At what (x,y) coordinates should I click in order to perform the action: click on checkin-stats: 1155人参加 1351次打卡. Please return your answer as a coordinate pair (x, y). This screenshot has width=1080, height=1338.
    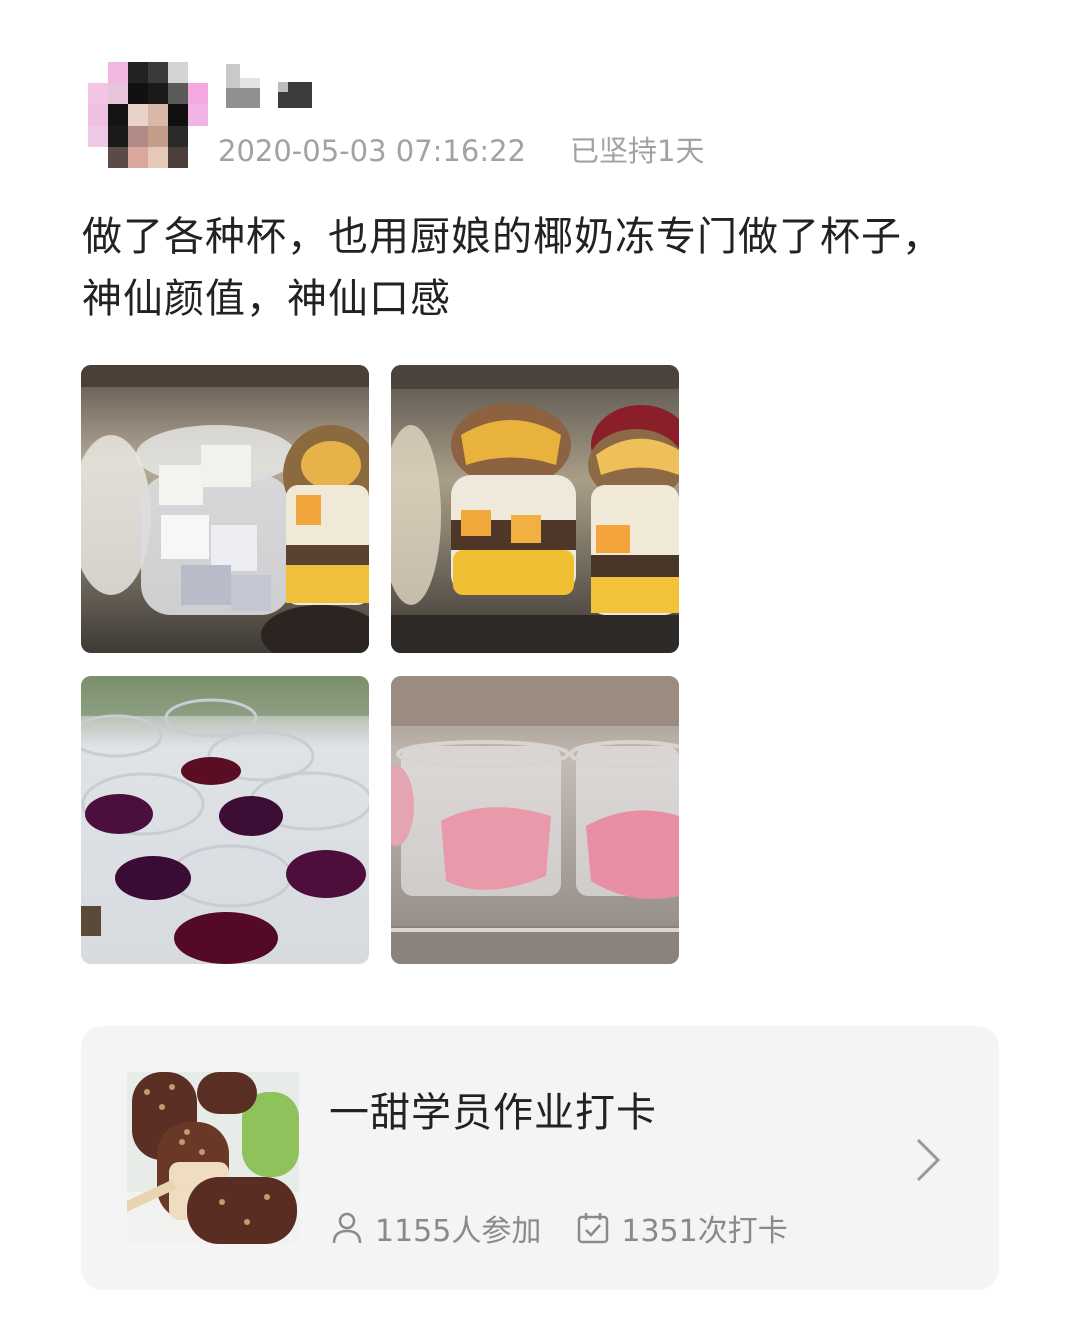
    Looking at the image, I should click on (558, 1228).